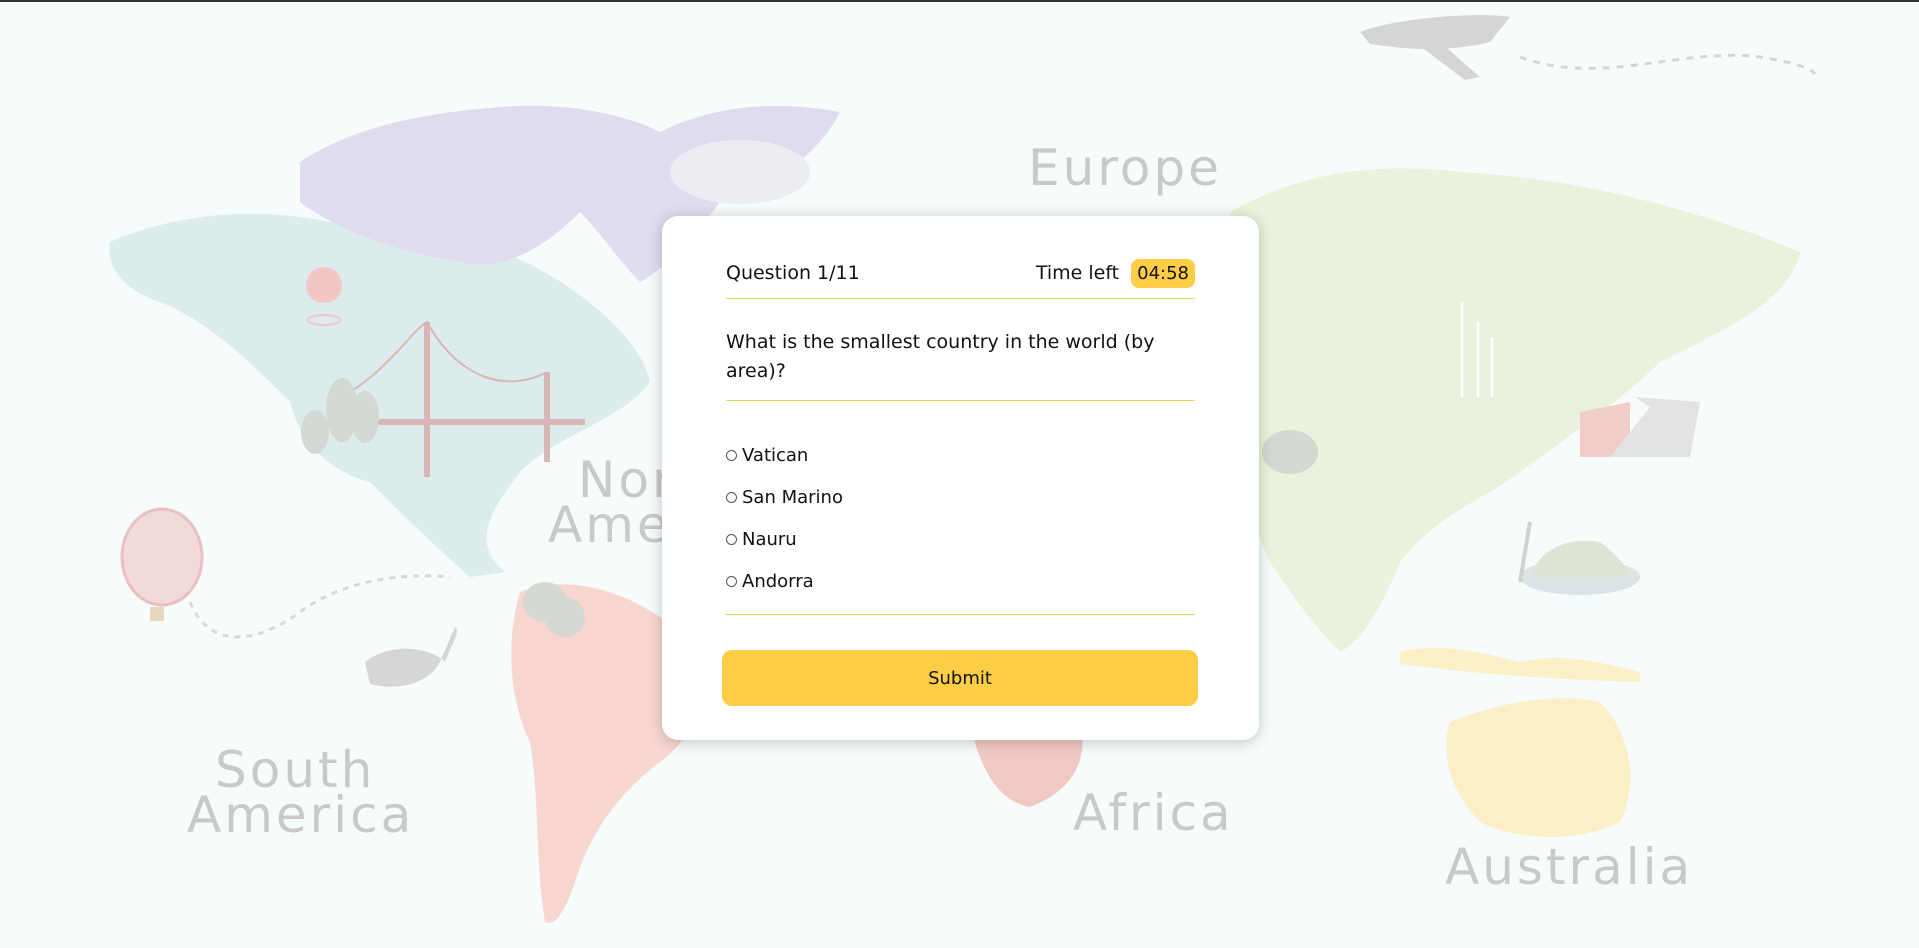 The image size is (1919, 948). Describe the element at coordinates (1435, 47) in the screenshot. I see `airplane-icon` at that location.